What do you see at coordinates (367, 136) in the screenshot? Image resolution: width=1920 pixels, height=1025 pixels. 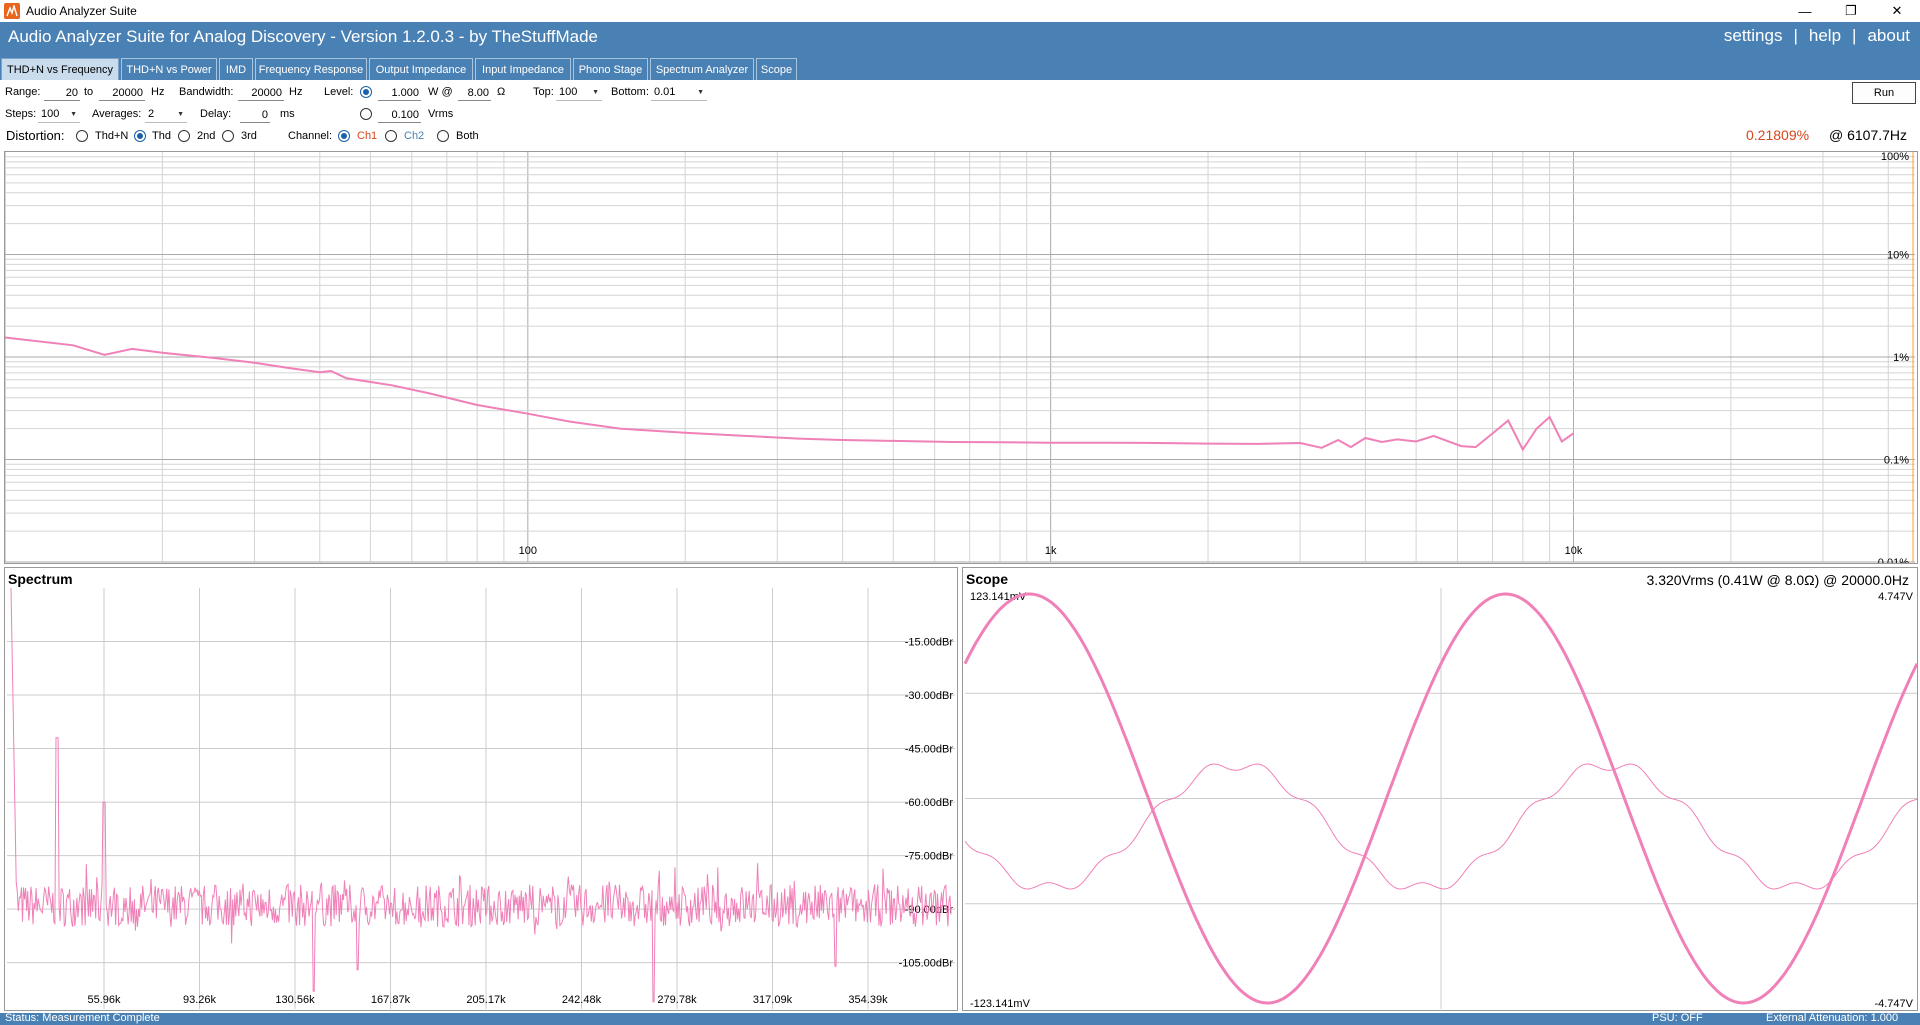 I see `channel-ch1-label: Ch1` at bounding box center [367, 136].